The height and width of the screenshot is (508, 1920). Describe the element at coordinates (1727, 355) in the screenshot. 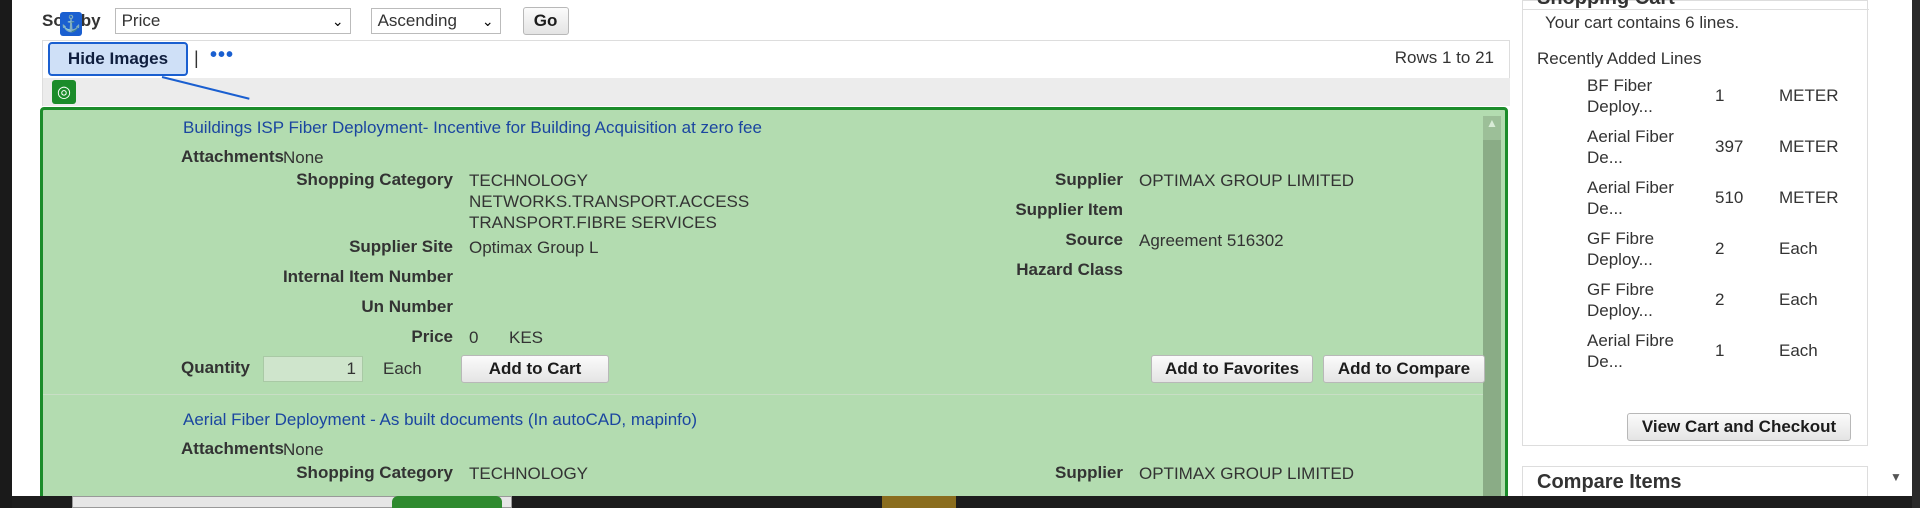

I see `cart-line: Aerial Fibre De... 1 Each` at that location.